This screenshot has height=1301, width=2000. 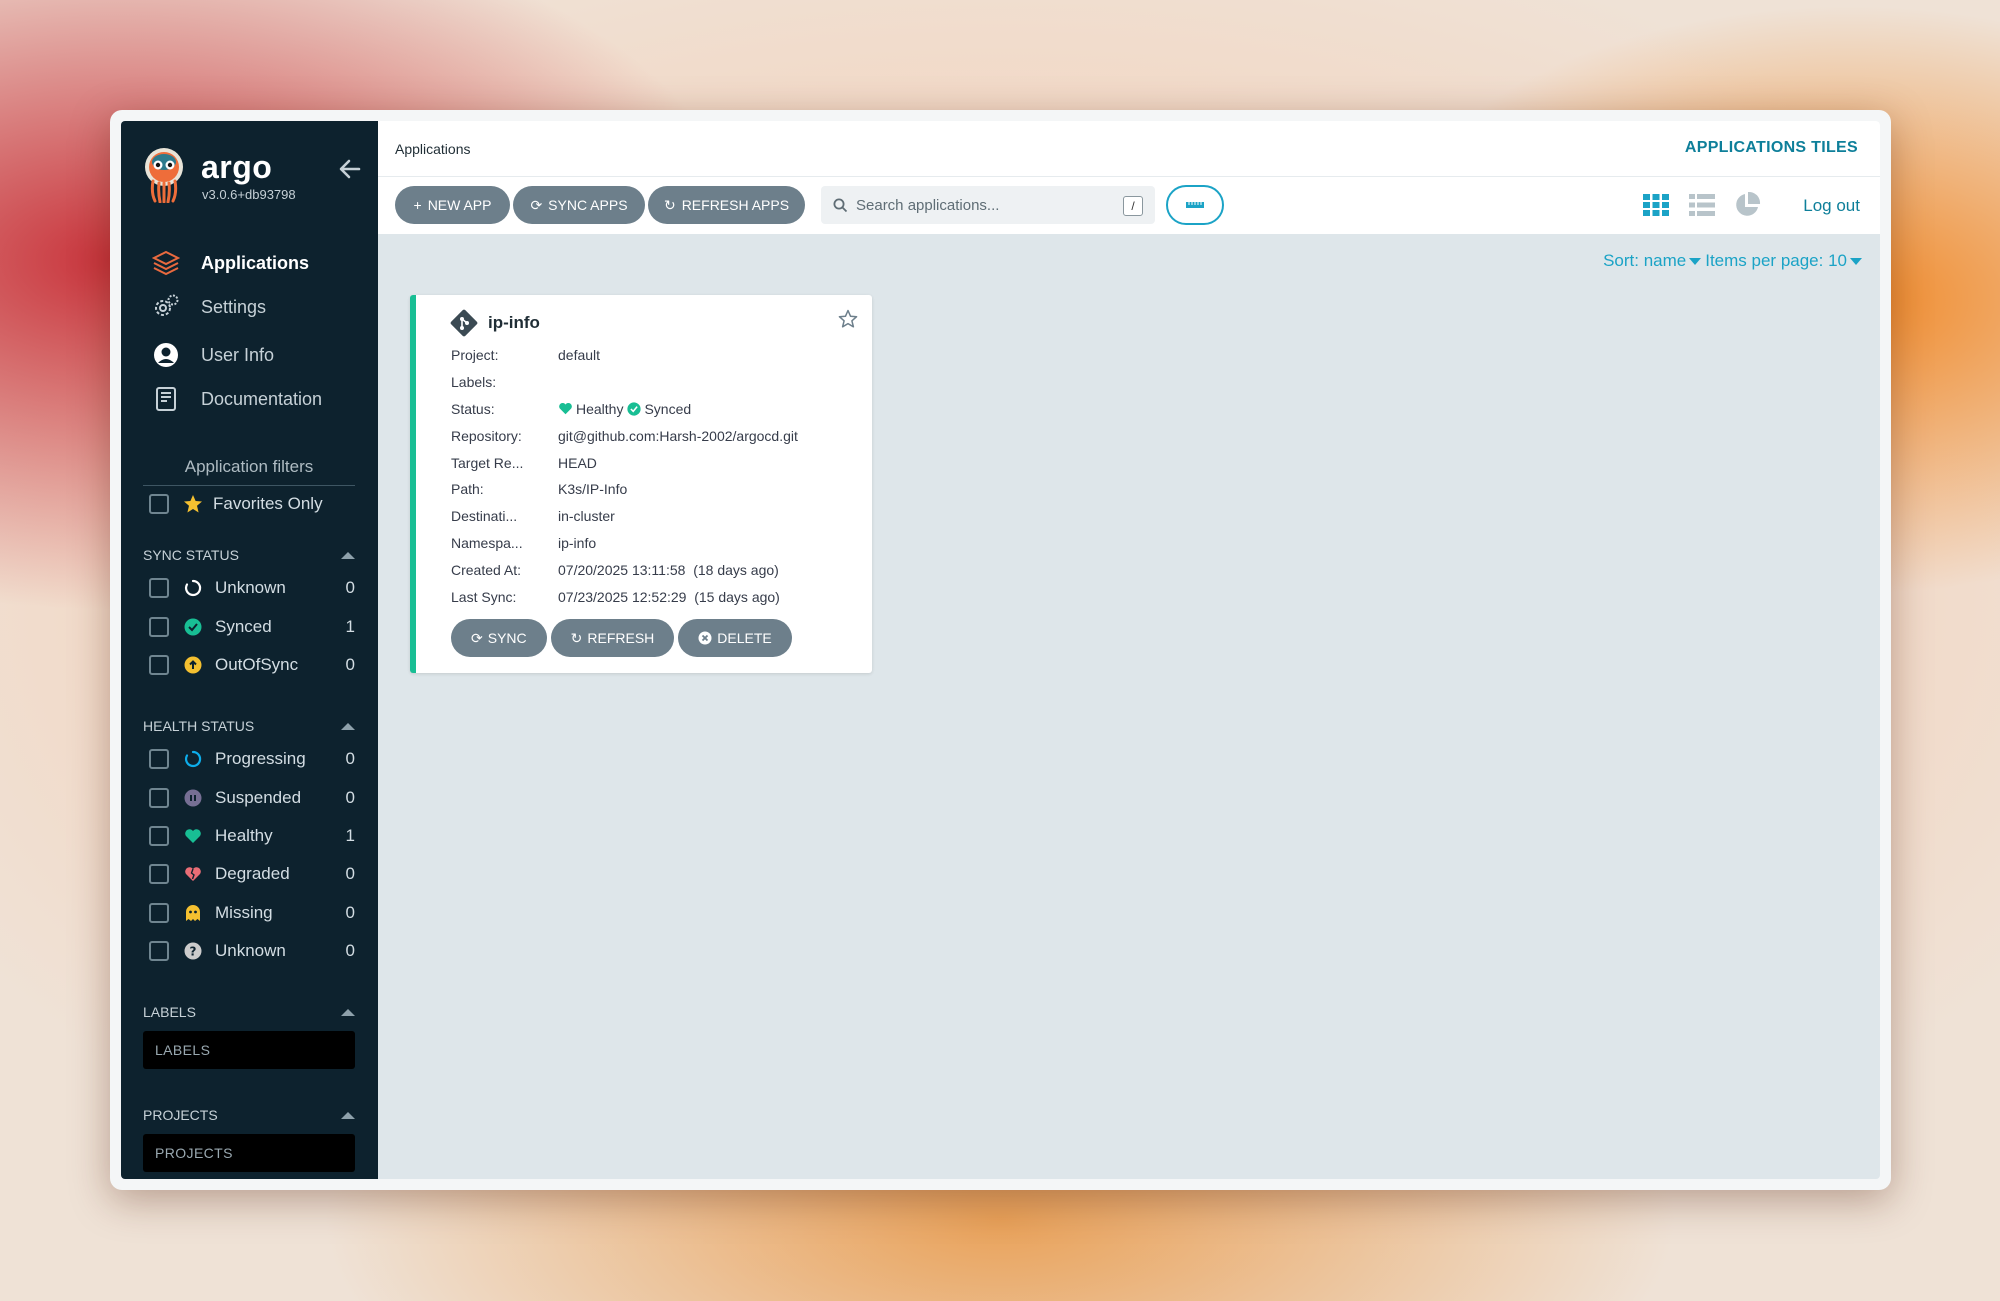 What do you see at coordinates (249, 1115) in the screenshot?
I see `projects-header: PROJECTS` at bounding box center [249, 1115].